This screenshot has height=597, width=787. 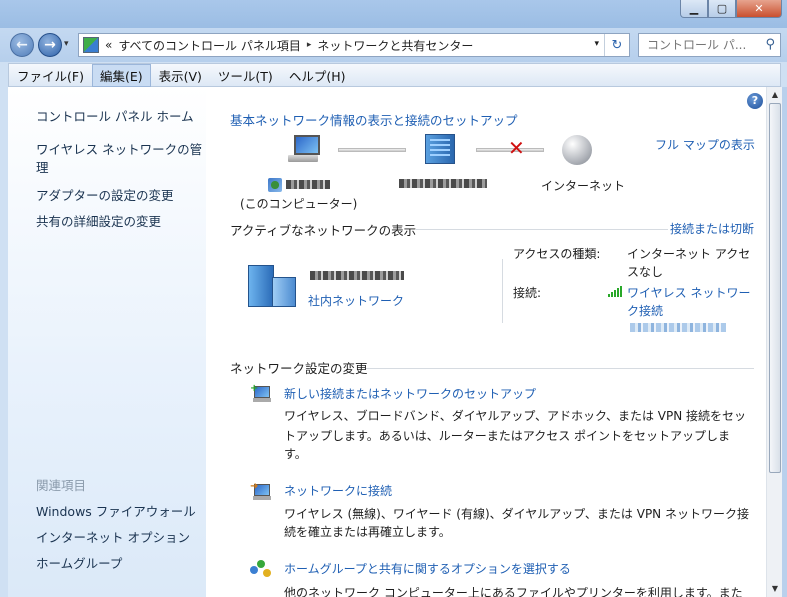 What do you see at coordinates (775, 288) in the screenshot?
I see `scroll-thumb` at bounding box center [775, 288].